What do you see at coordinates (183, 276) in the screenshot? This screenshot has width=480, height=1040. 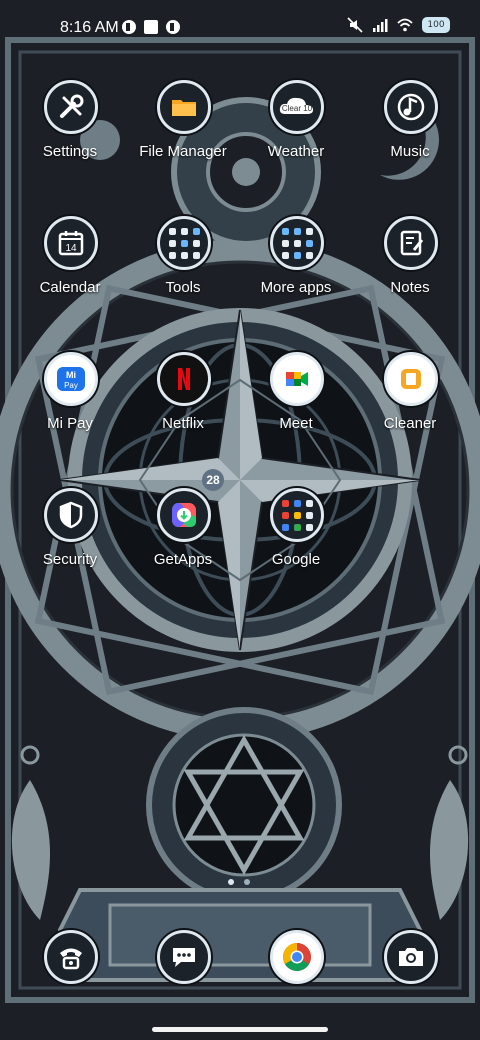 I see `folder-tools: Tools` at bounding box center [183, 276].